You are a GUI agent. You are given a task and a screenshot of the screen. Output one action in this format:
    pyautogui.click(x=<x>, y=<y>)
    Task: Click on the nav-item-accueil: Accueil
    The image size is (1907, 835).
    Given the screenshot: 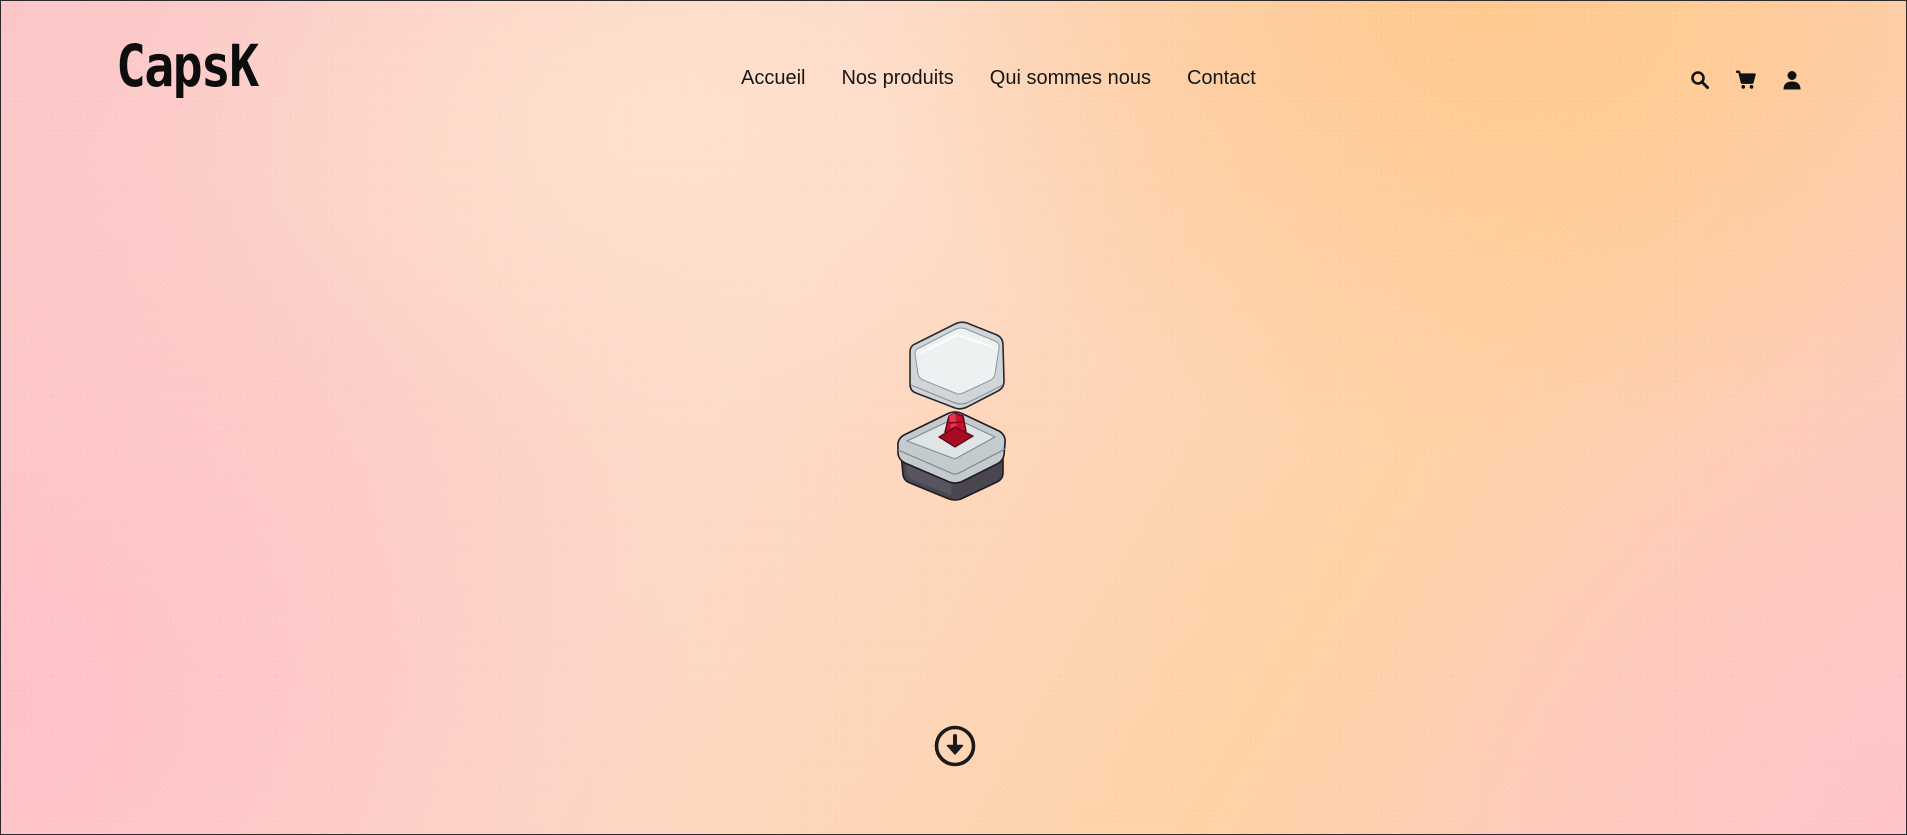 What is the action you would take?
    pyautogui.click(x=773, y=78)
    